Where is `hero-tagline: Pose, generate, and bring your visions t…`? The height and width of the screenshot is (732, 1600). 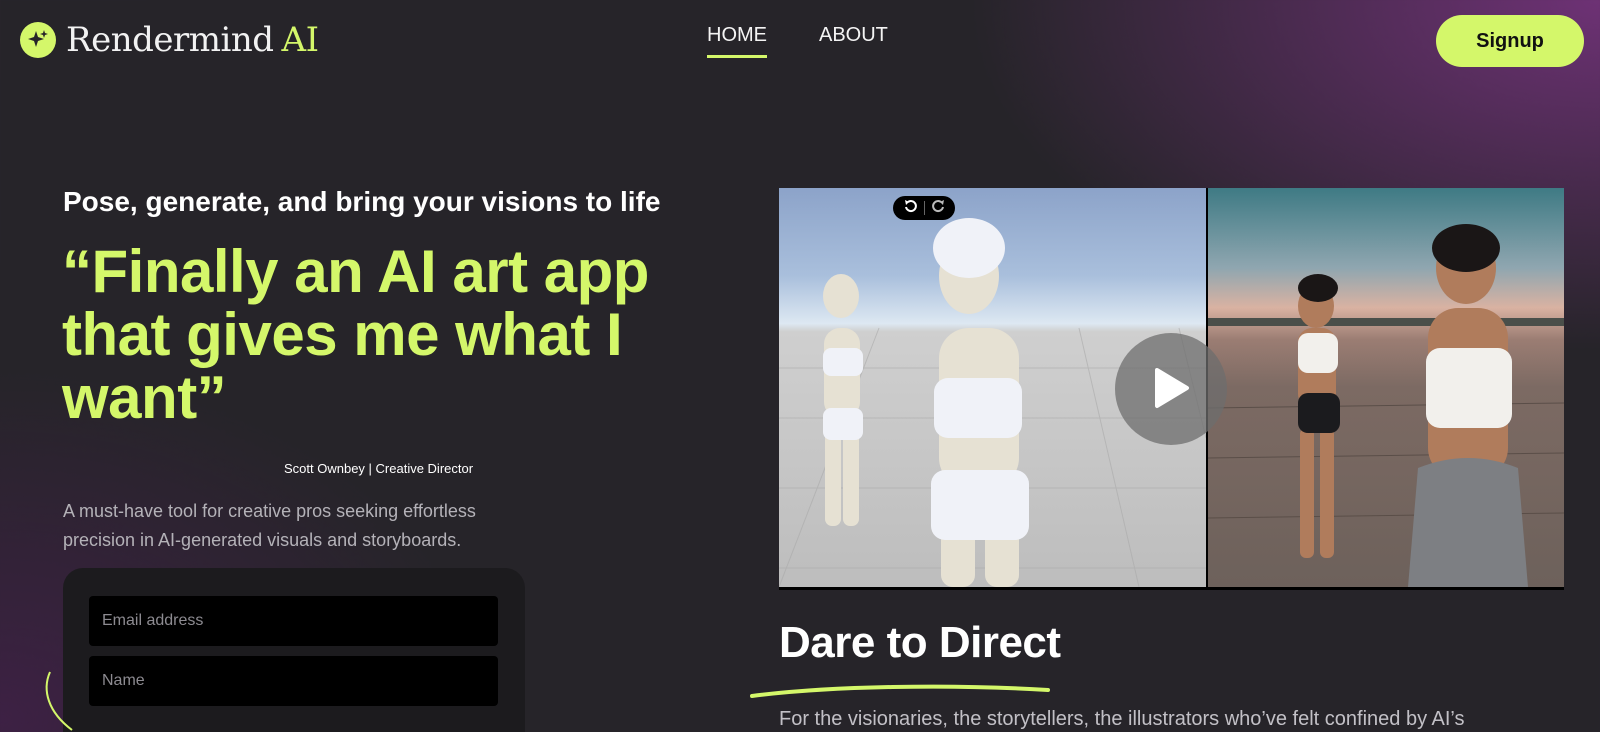
hero-tagline: Pose, generate, and bring your visions t… is located at coordinates (362, 201).